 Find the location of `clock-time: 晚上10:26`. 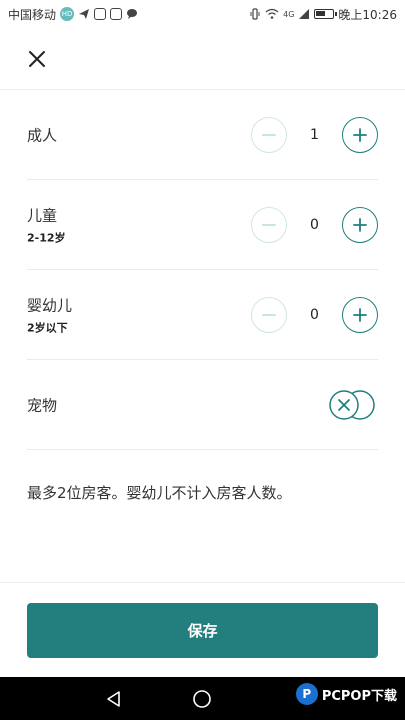

clock-time: 晚上10:26 is located at coordinates (367, 14).